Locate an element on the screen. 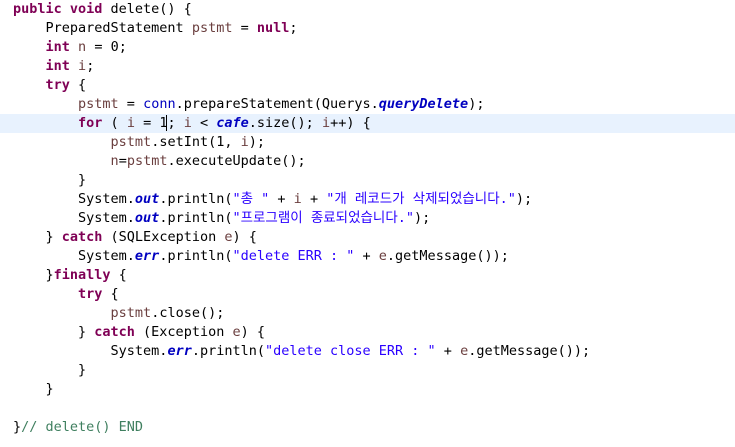 The image size is (735, 447). code-token: delete() { is located at coordinates (147, 9).